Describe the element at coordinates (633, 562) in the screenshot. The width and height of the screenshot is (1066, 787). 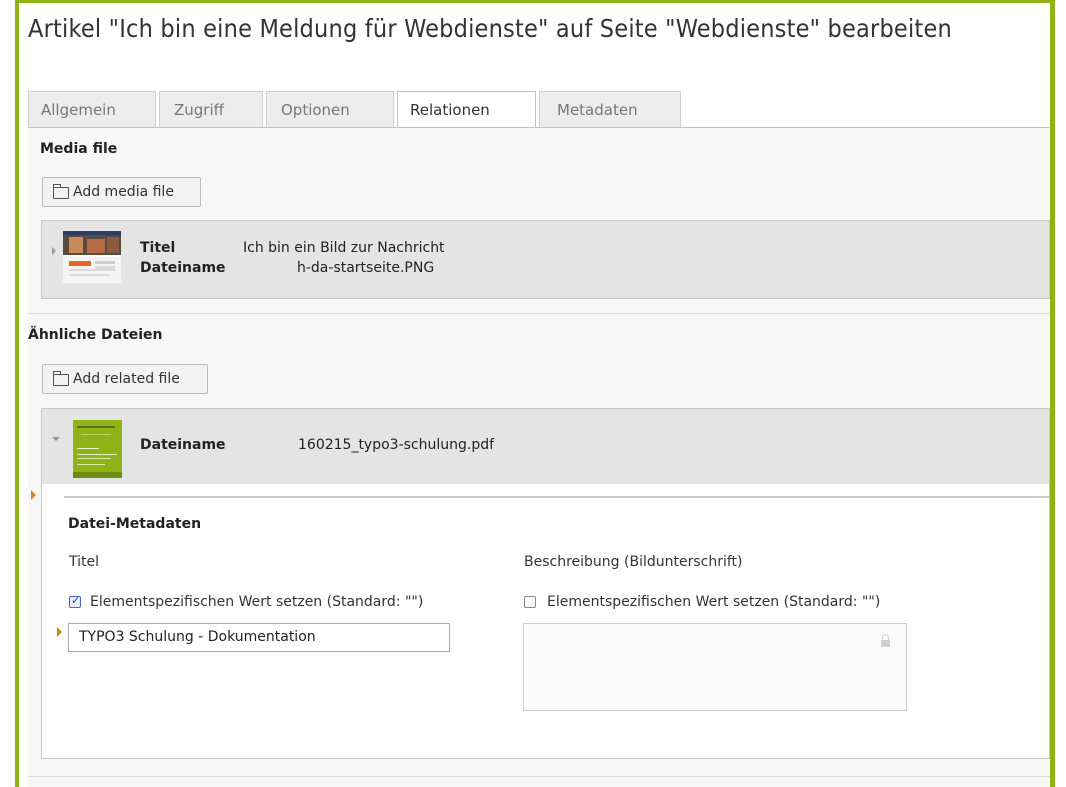
I see `description-field-label: Beschreibung (Bildunterschrift)` at that location.